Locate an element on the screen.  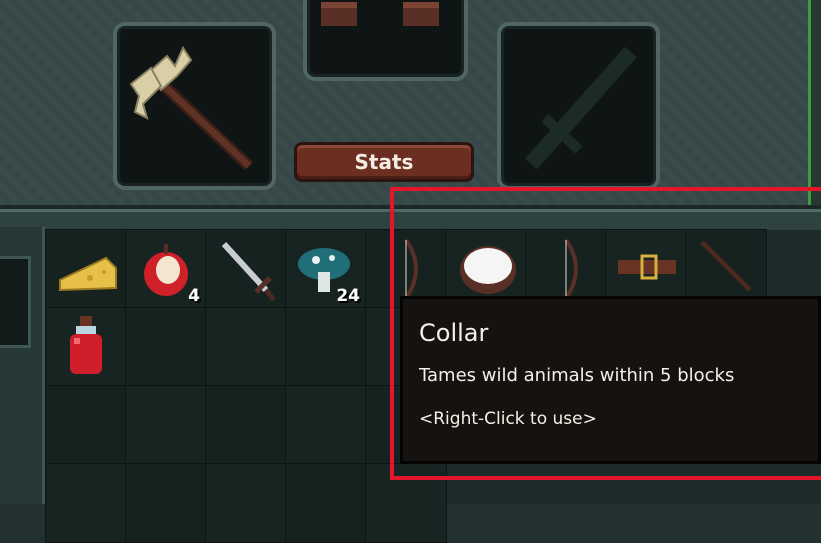
tooltip-title: Collar is located at coordinates (454, 333).